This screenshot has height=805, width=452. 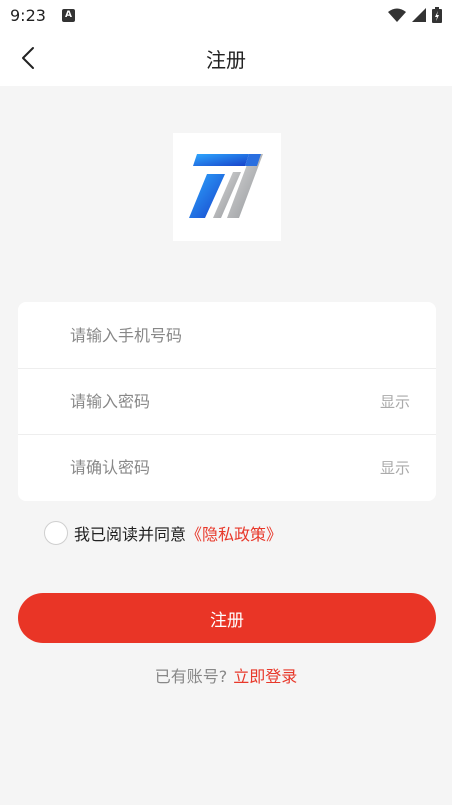 What do you see at coordinates (437, 15) in the screenshot?
I see `battery-icon` at bounding box center [437, 15].